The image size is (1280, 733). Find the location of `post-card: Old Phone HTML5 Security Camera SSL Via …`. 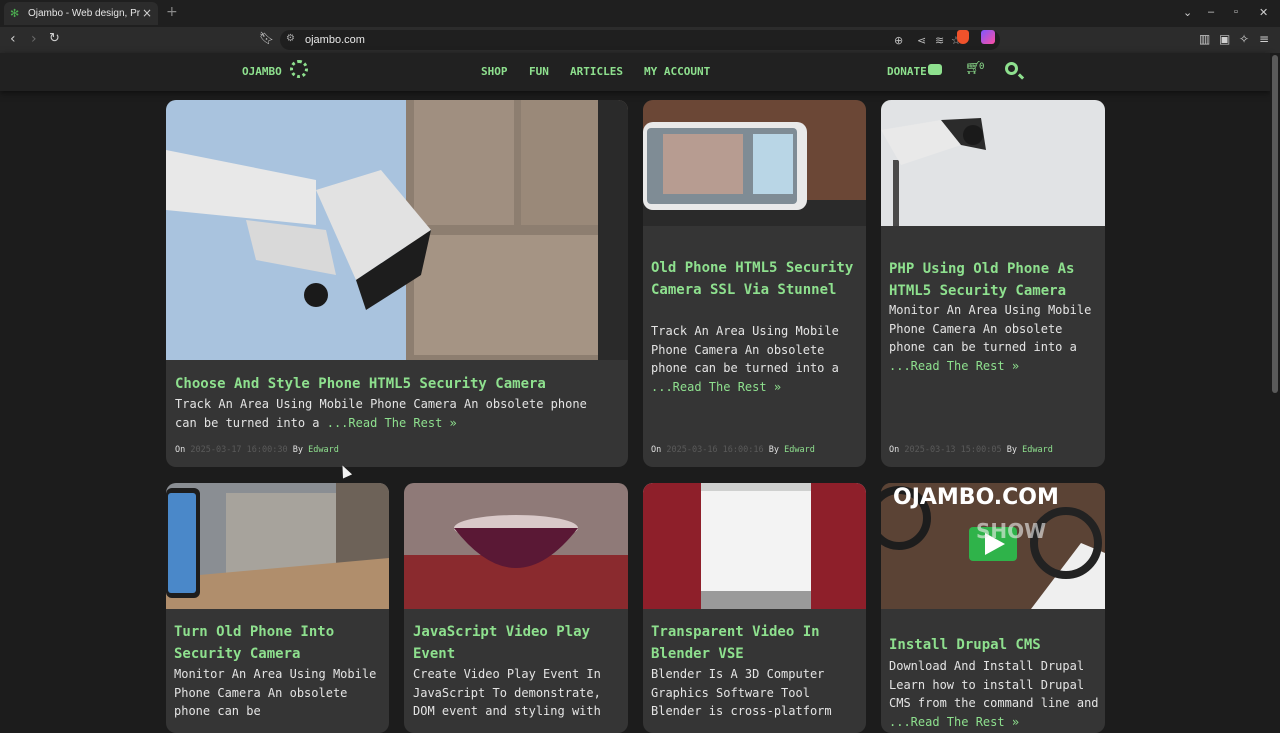

post-card: Old Phone HTML5 Security Camera SSL Via … is located at coordinates (754, 283).